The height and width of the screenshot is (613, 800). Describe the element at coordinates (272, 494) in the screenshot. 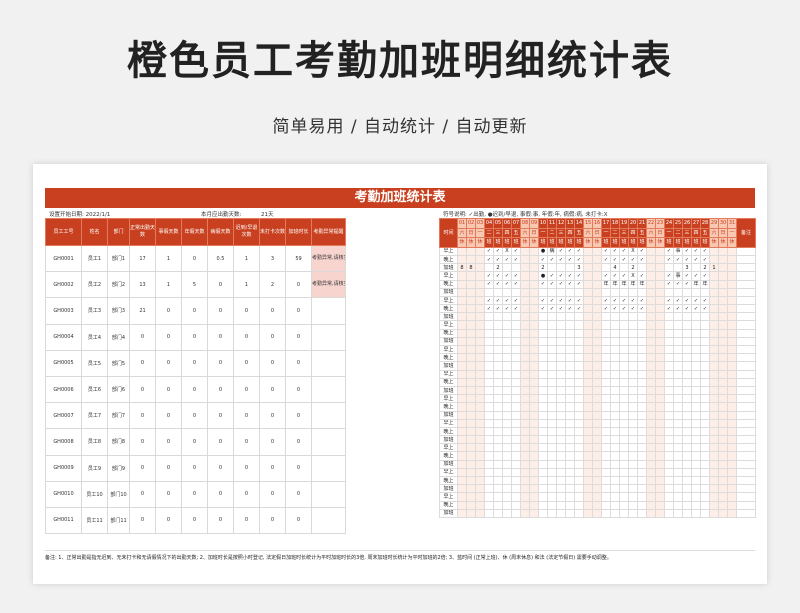

I see `cell-missed: 0` at that location.